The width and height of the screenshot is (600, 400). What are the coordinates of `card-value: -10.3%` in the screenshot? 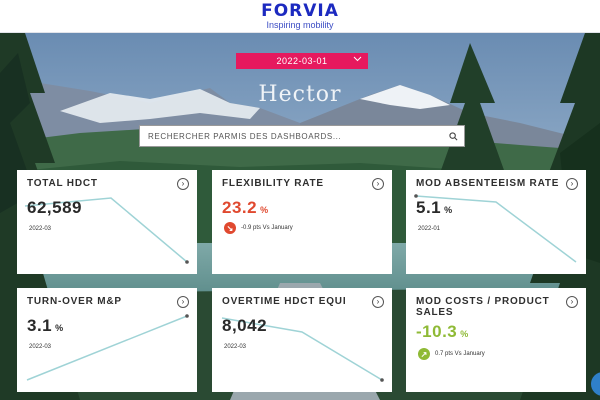 It's located at (442, 331).